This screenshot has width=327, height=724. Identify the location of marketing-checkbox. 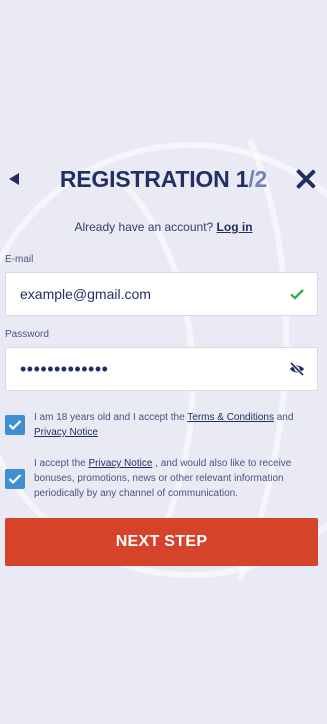
(15, 479).